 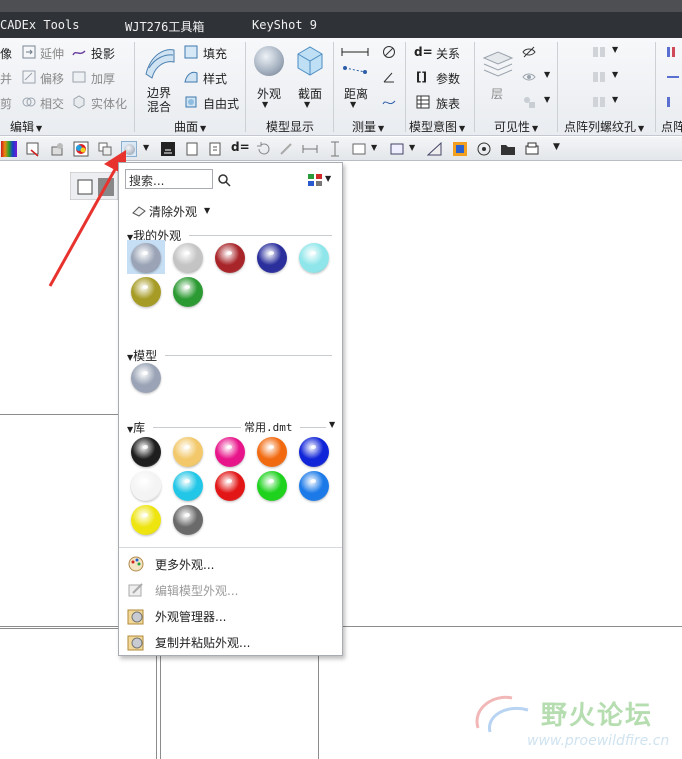 I want to click on family-table-button: 族表, so click(x=448, y=103).